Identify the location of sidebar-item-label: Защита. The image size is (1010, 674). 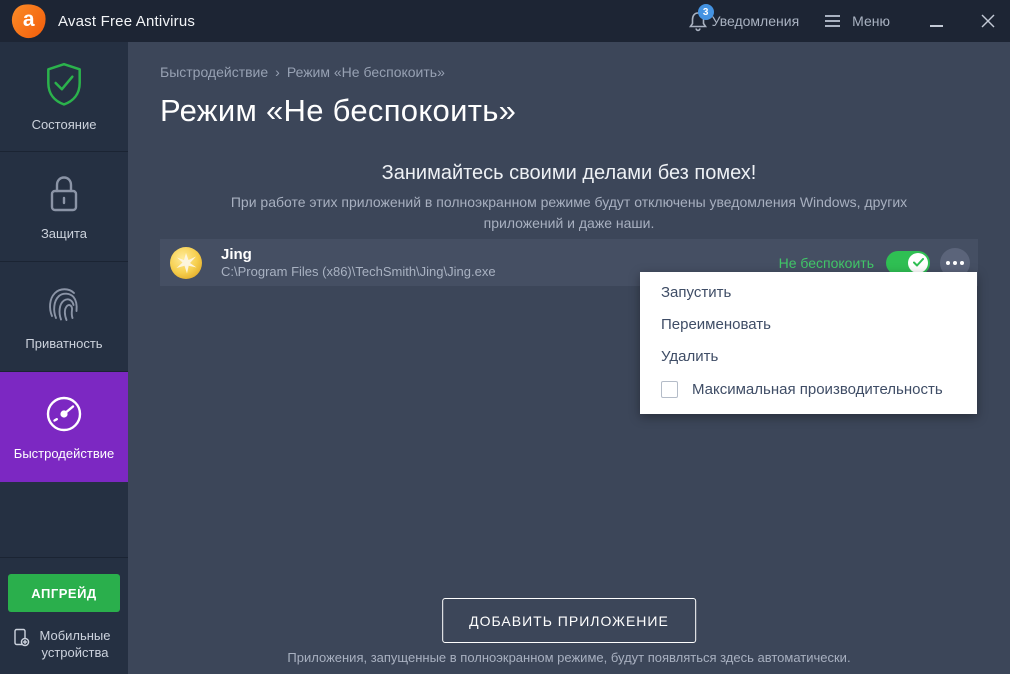
(64, 233).